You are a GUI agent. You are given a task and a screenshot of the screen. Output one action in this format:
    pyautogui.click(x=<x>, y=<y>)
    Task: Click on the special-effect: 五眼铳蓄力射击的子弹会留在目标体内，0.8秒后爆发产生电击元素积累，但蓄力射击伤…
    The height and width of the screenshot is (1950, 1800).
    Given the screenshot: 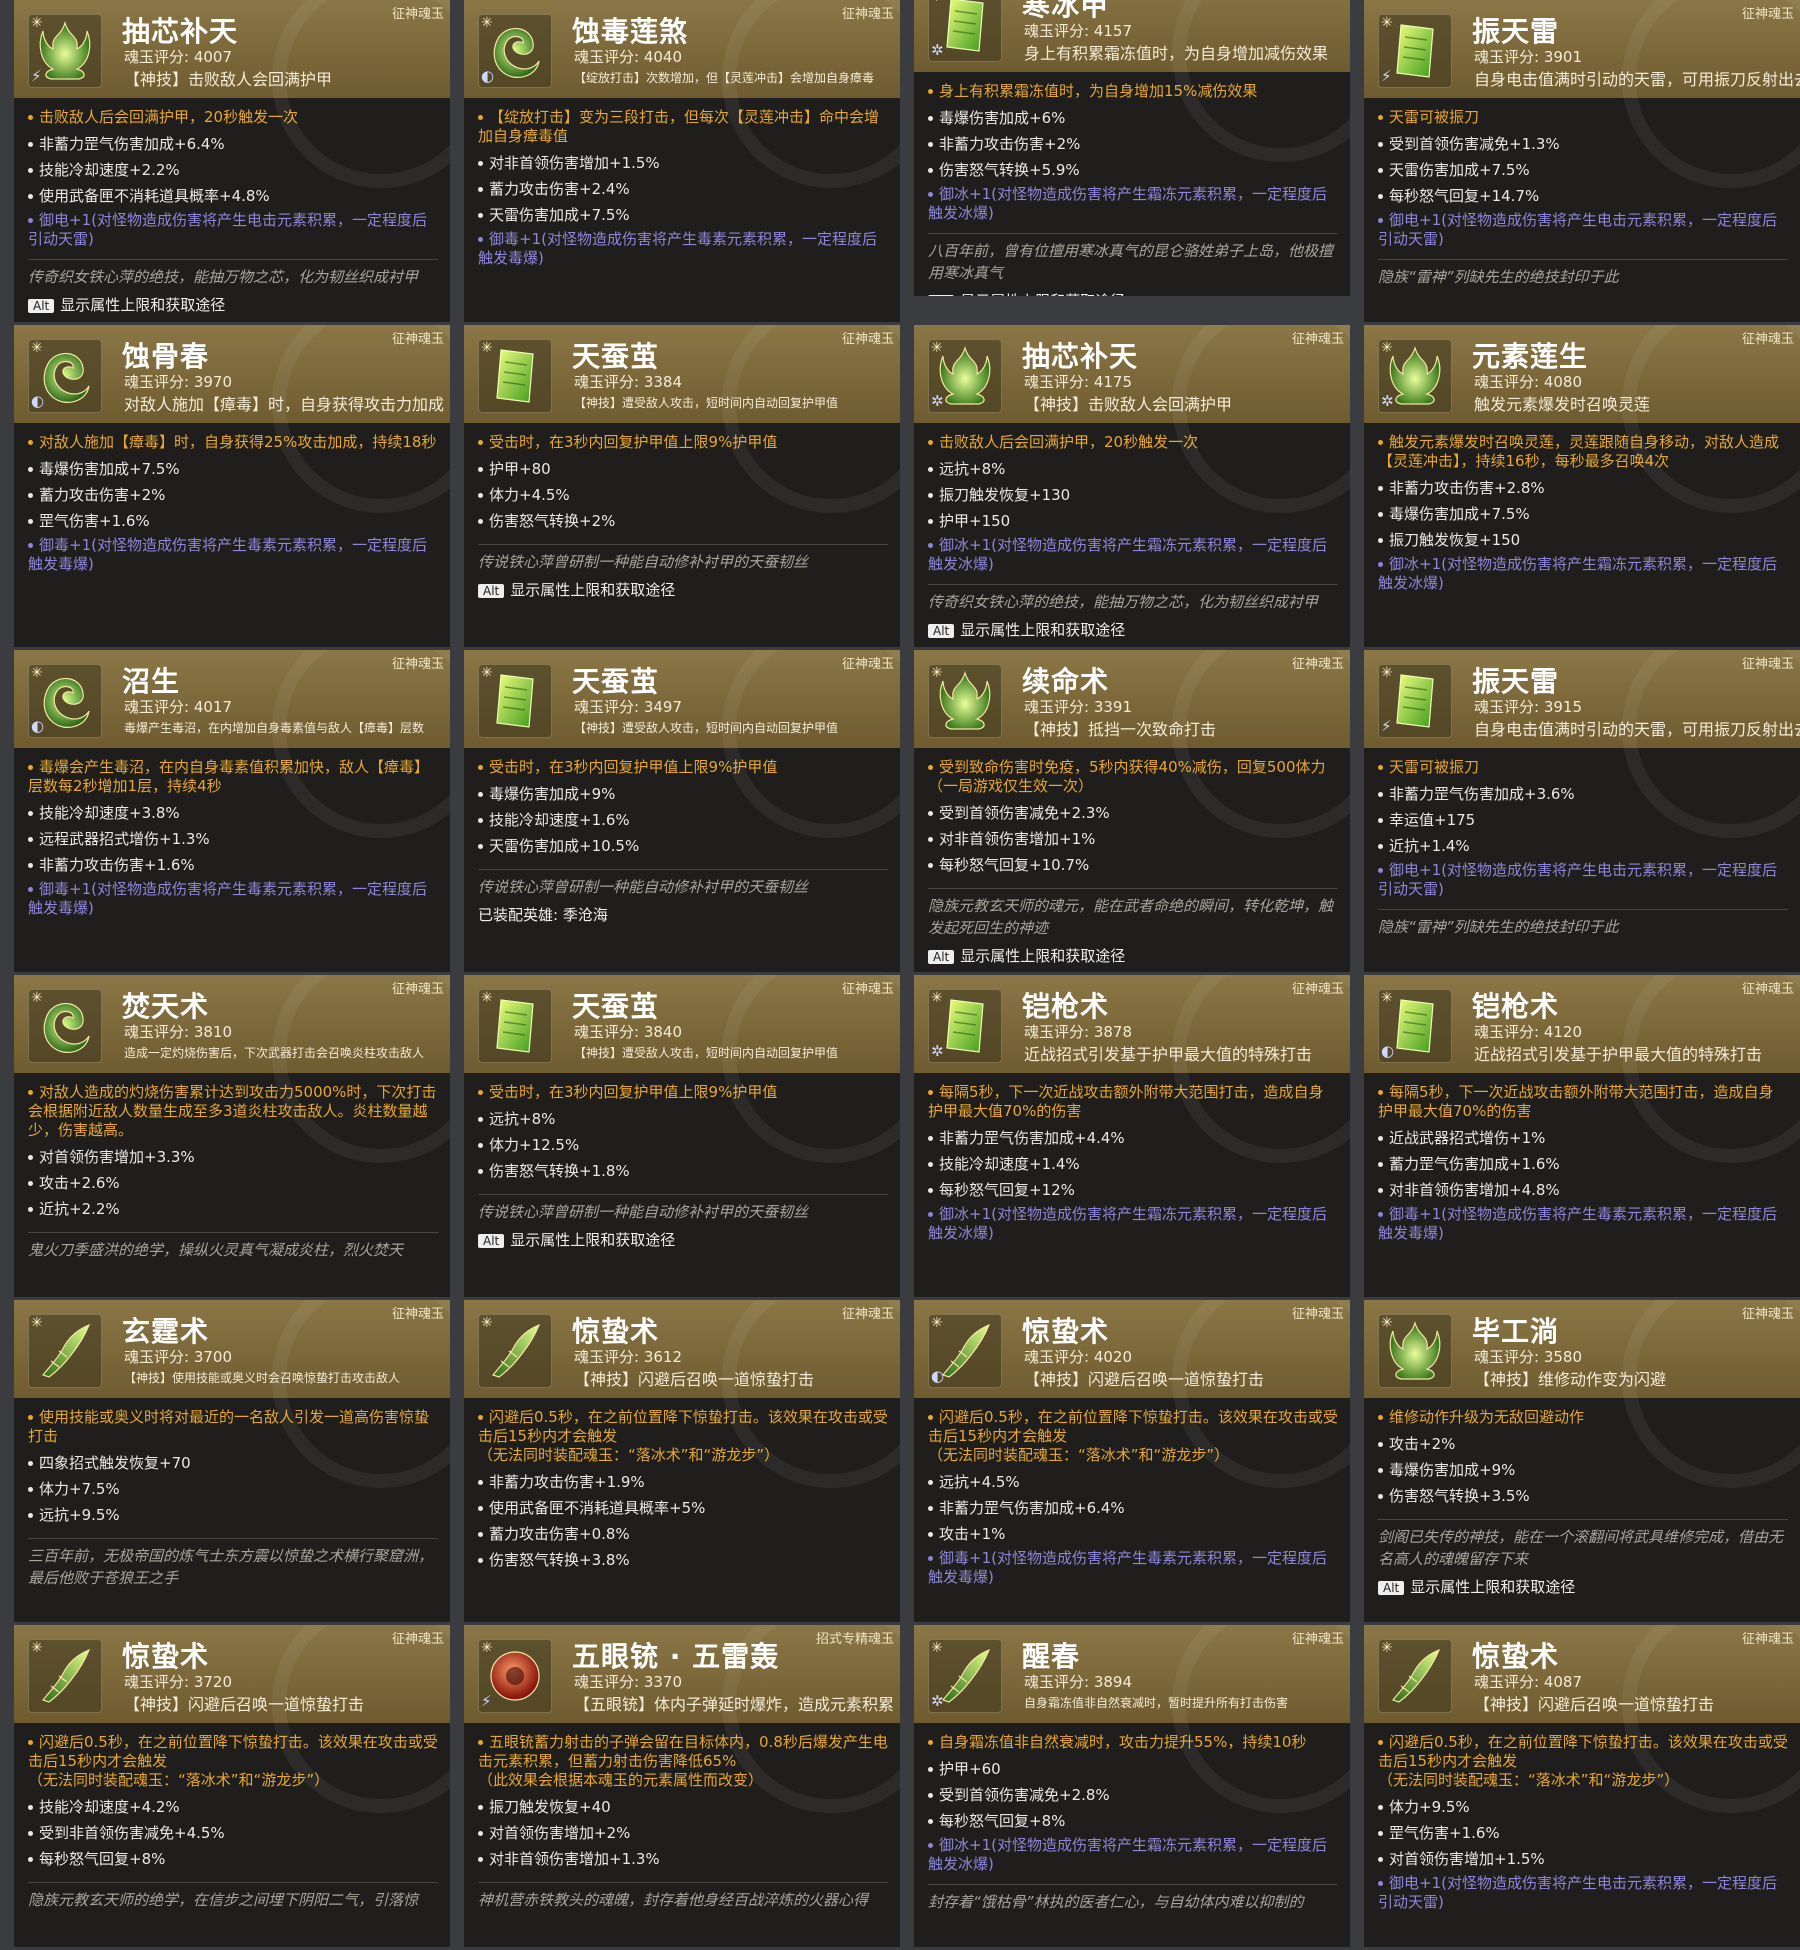 What is the action you would take?
    pyautogui.click(x=683, y=1761)
    